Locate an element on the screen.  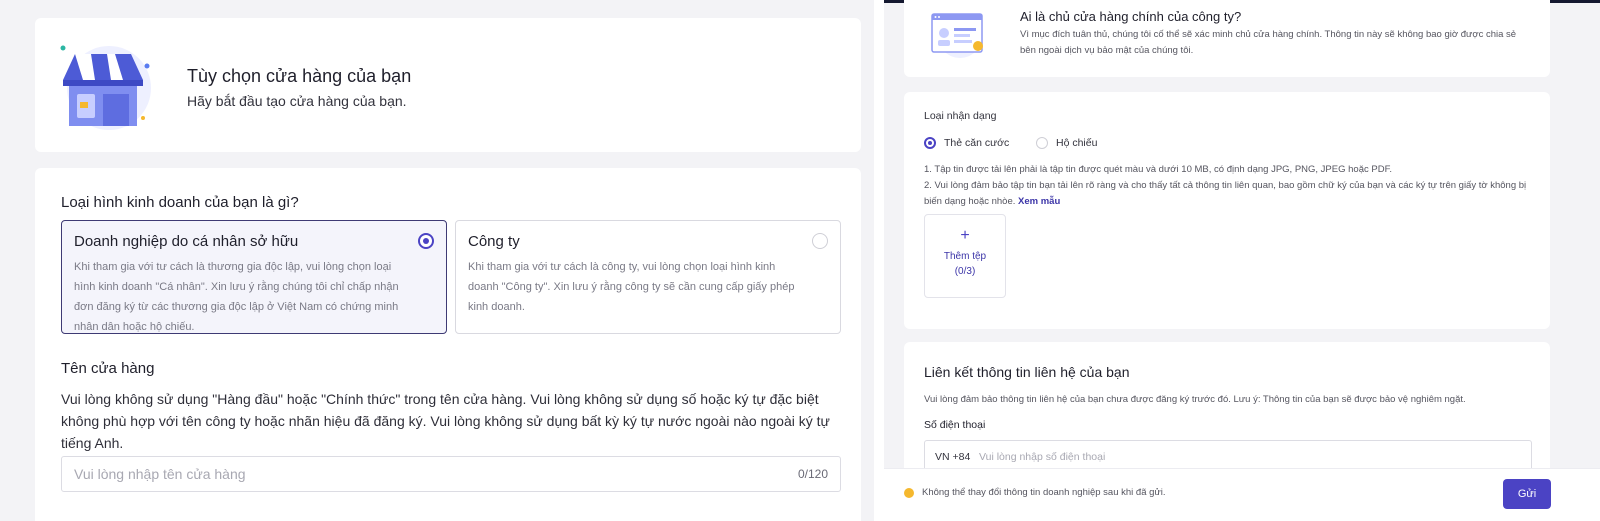
page-title: Tùy chọn cửa hàng của bạn is located at coordinates (299, 76).